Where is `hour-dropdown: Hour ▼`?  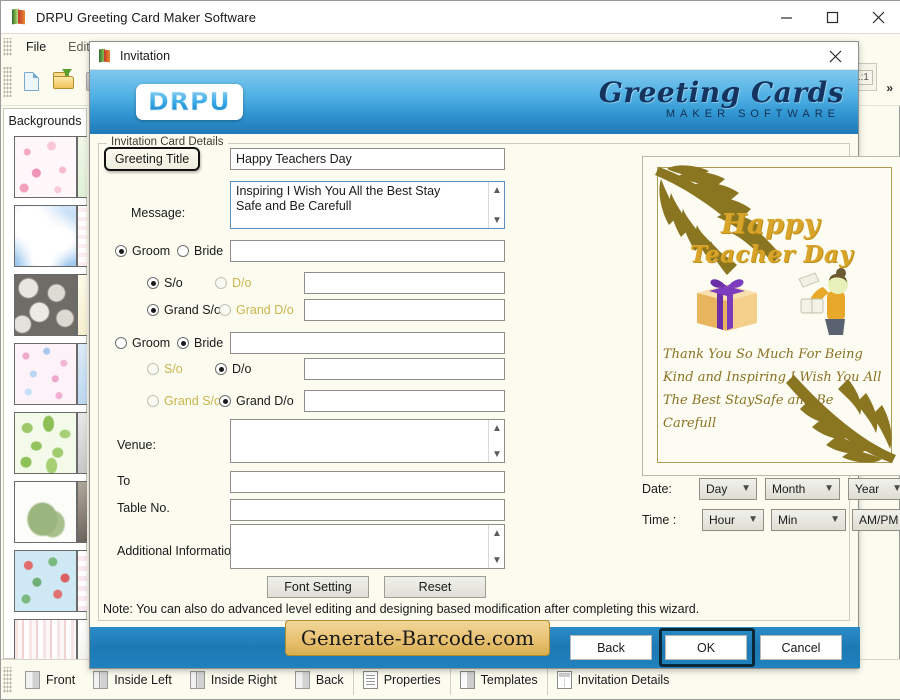 hour-dropdown: Hour ▼ is located at coordinates (733, 520).